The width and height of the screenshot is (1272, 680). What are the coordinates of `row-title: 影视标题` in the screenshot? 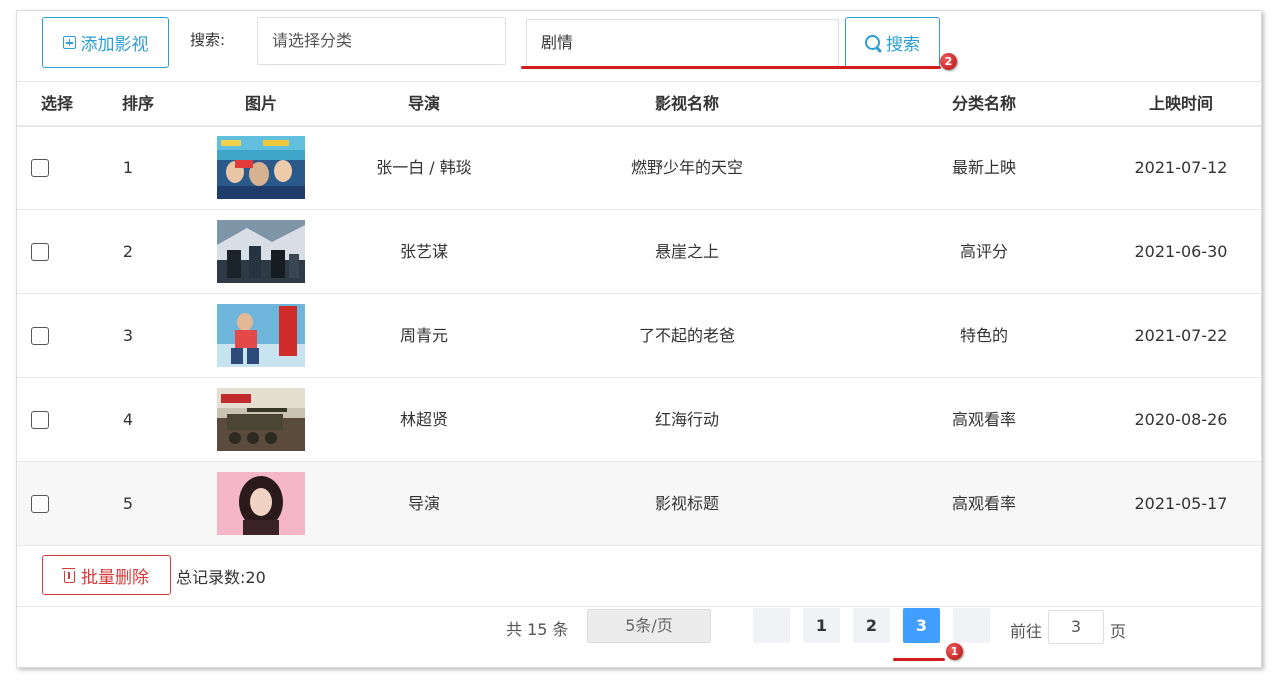 It's located at (686, 503).